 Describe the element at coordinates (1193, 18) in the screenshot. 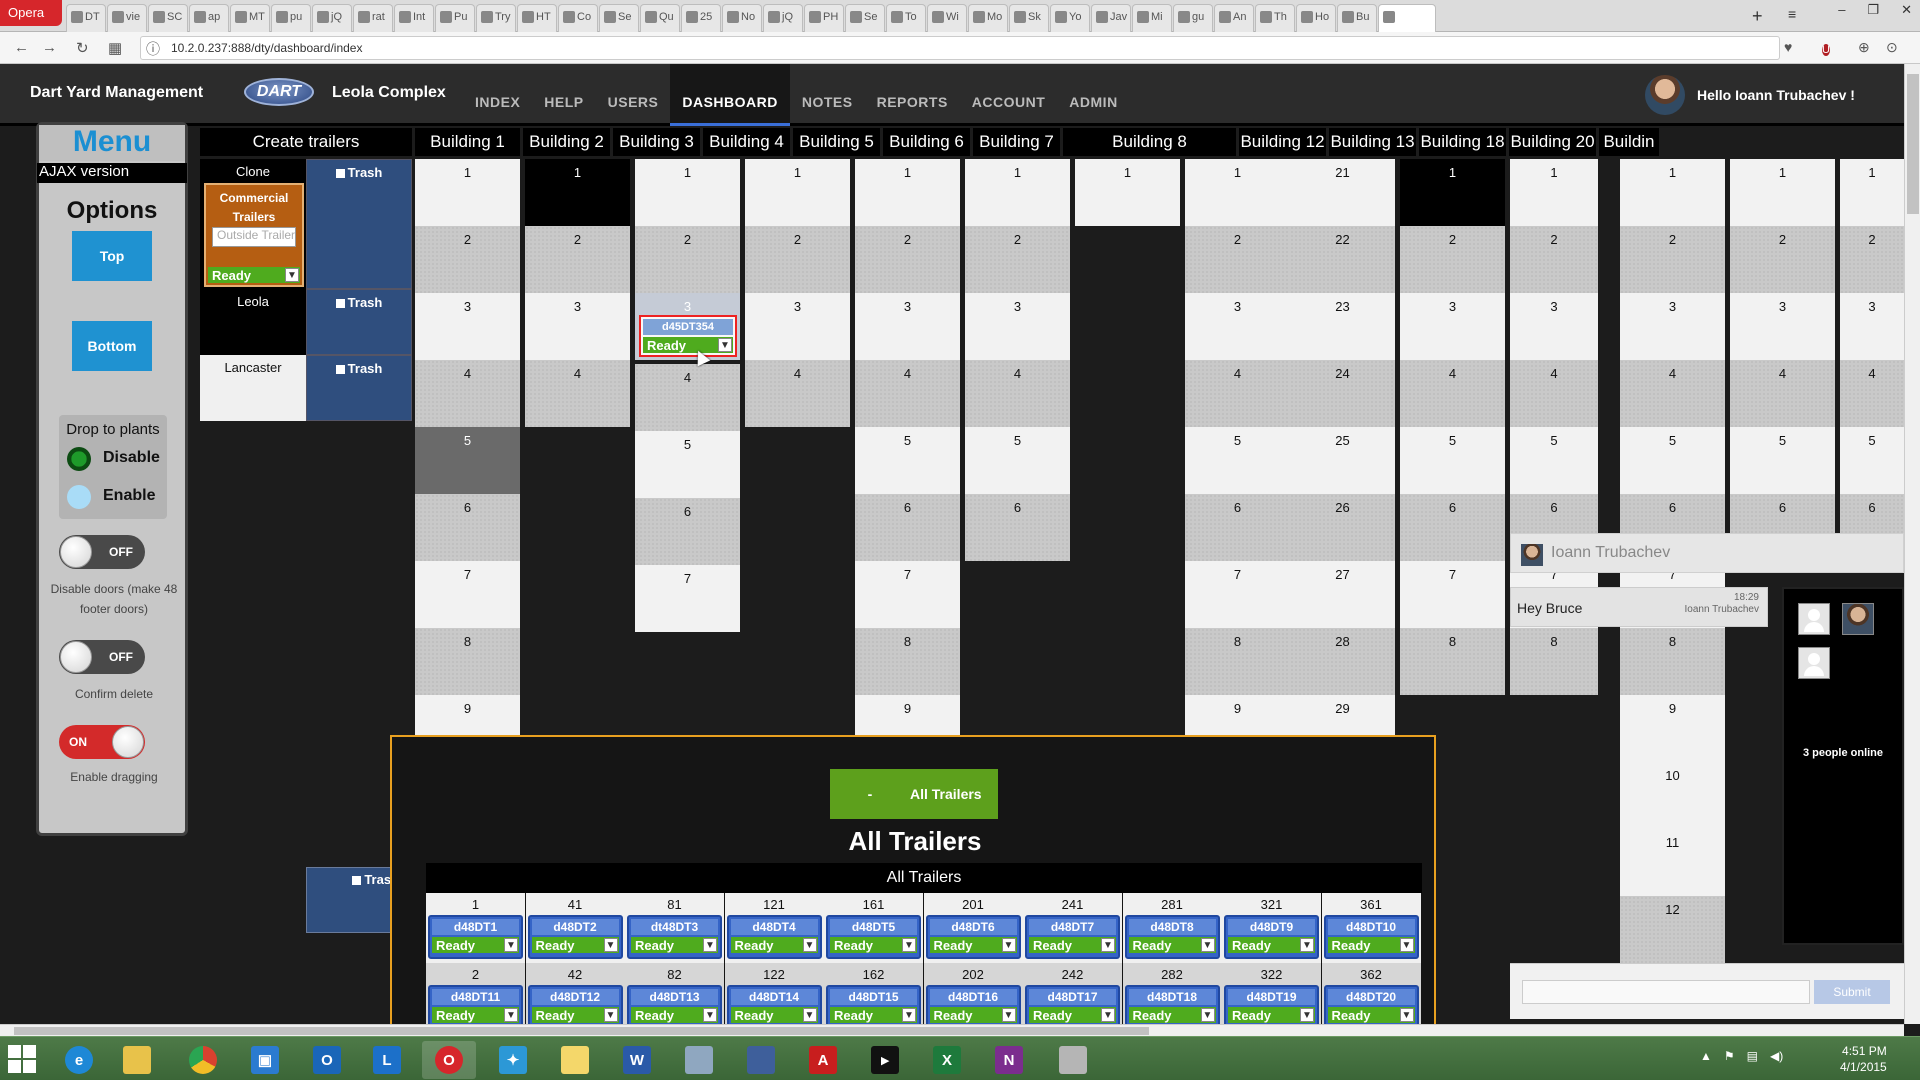

I see `browser-tab: gu` at that location.